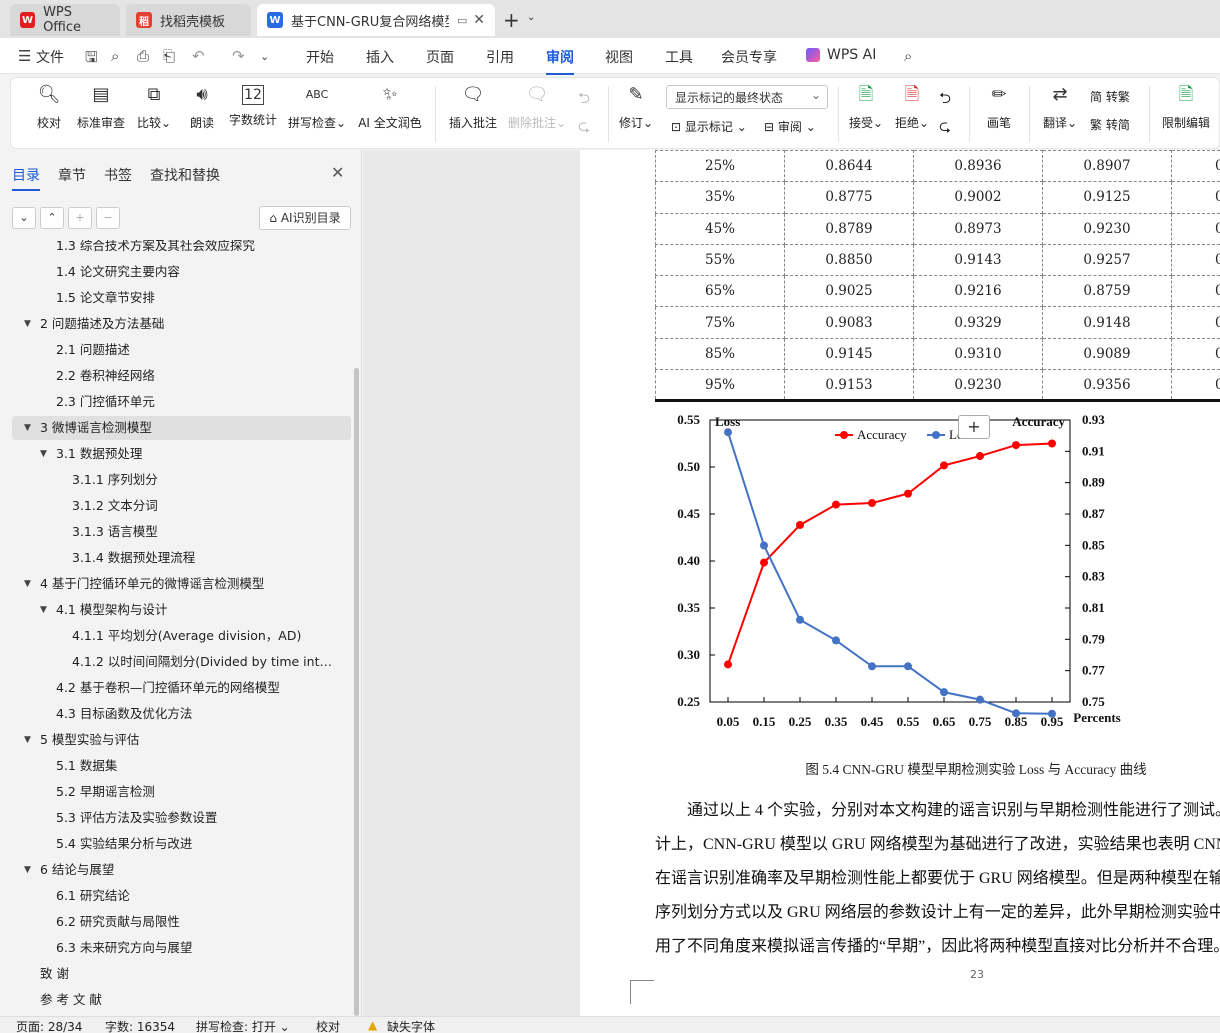 This screenshot has width=1220, height=1033. I want to click on tab-document: W 基于CNN-GRU复合网络模型 ▭ ✕, so click(376, 20).